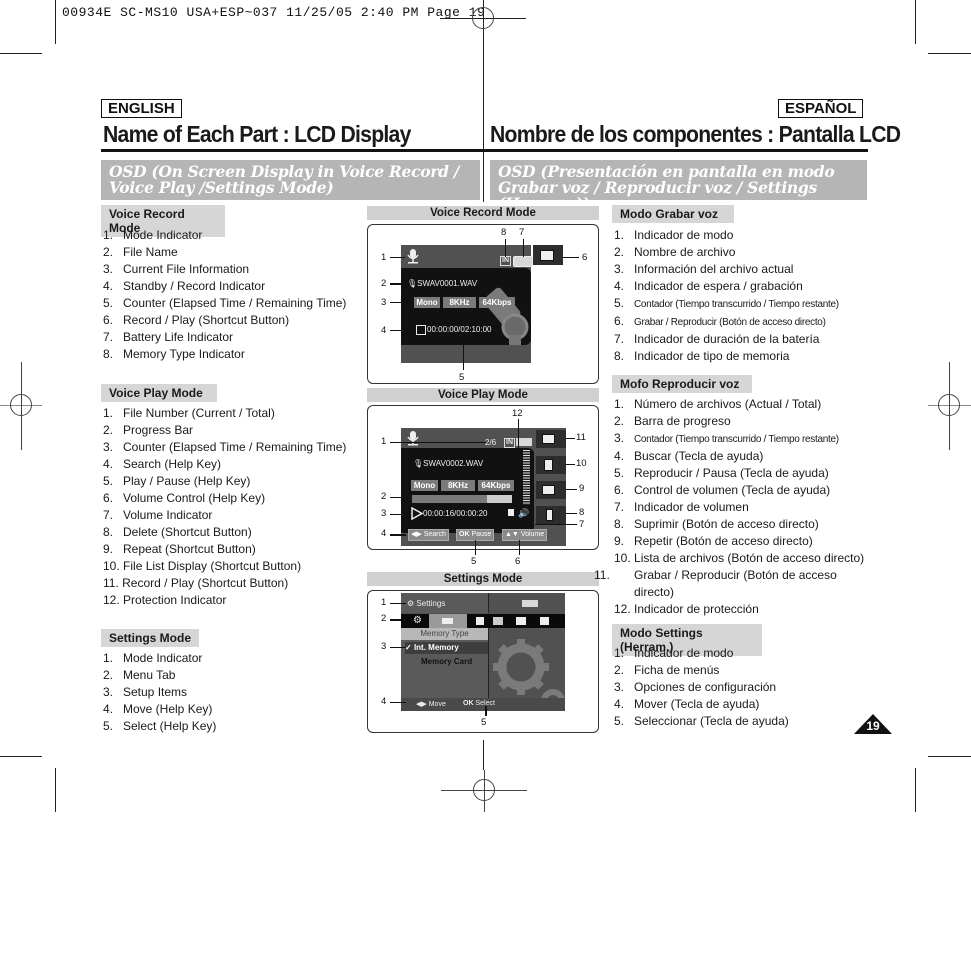  I want to click on play-state-icon, so click(417, 513).